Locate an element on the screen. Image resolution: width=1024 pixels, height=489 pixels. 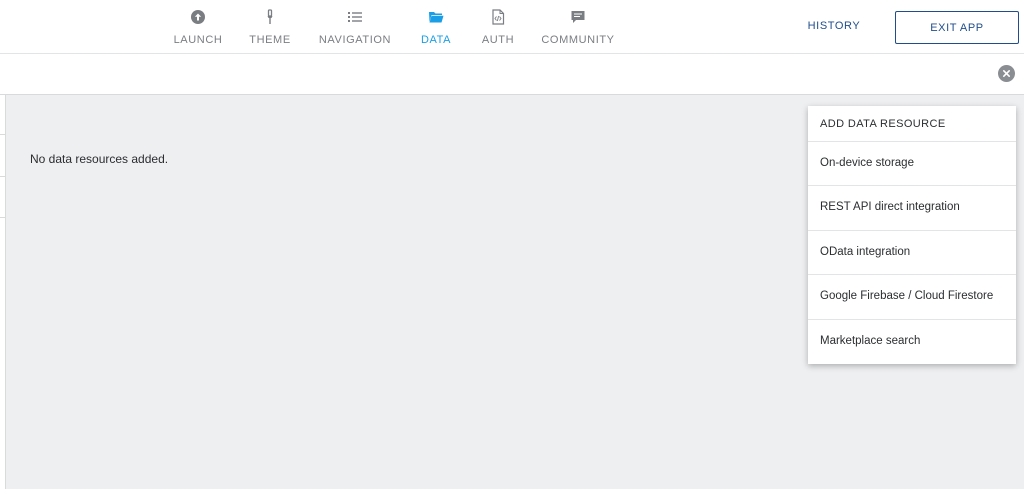
menu-item-rest-api: REST API direct integration is located at coordinates (912, 208).